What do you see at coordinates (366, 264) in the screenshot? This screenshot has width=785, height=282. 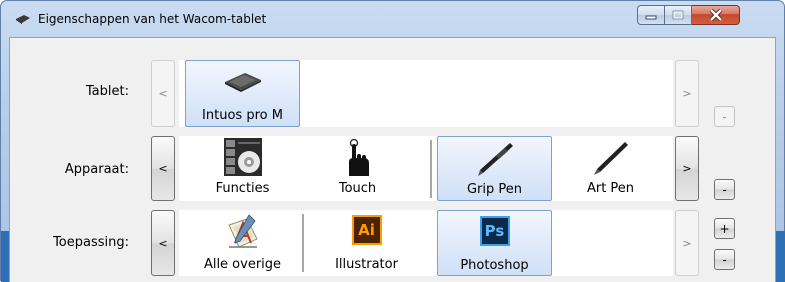 I see `tile-label: Illustrator` at bounding box center [366, 264].